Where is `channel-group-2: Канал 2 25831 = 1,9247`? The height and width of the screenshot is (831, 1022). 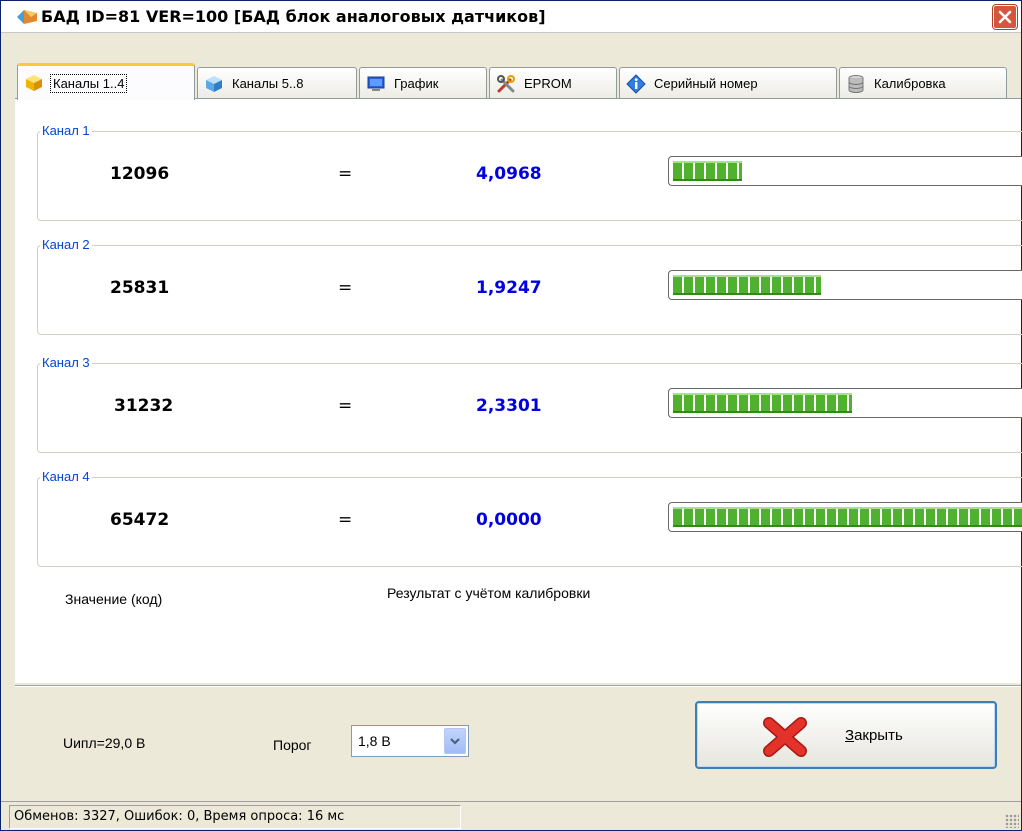
channel-group-2: Канал 2 25831 = 1,9247 is located at coordinates (529, 286).